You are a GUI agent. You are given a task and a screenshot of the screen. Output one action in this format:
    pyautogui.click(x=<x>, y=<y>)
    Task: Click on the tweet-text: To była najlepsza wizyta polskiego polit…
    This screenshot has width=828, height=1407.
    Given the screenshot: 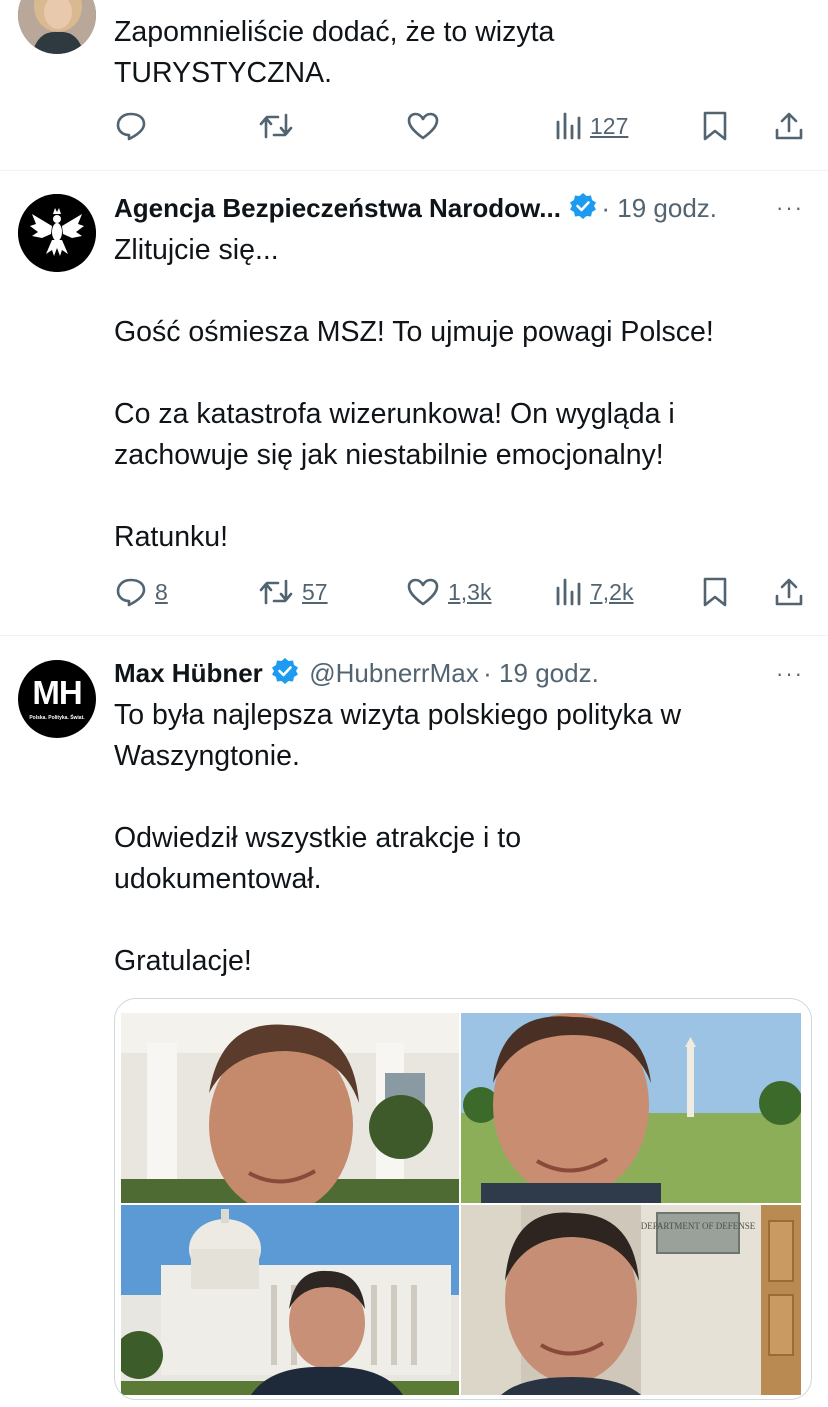 What is the action you would take?
    pyautogui.click(x=397, y=838)
    